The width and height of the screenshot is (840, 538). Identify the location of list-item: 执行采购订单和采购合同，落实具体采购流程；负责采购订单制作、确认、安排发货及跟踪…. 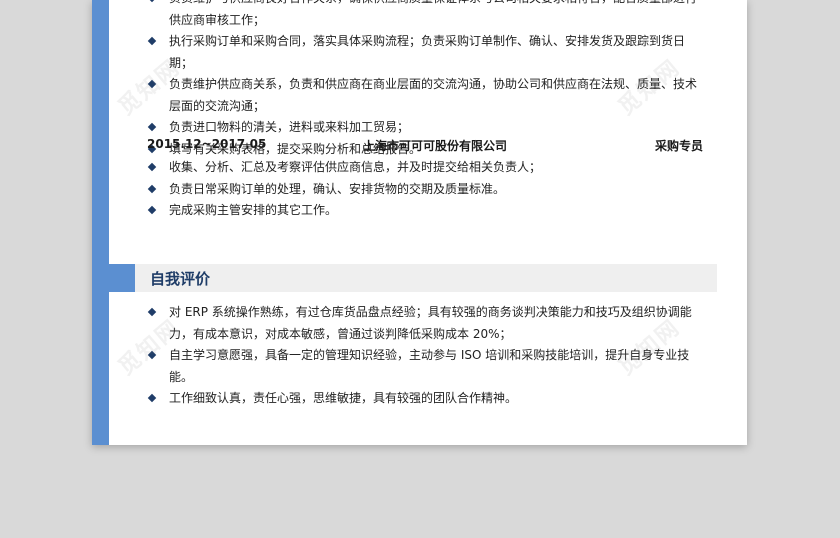
(427, 52).